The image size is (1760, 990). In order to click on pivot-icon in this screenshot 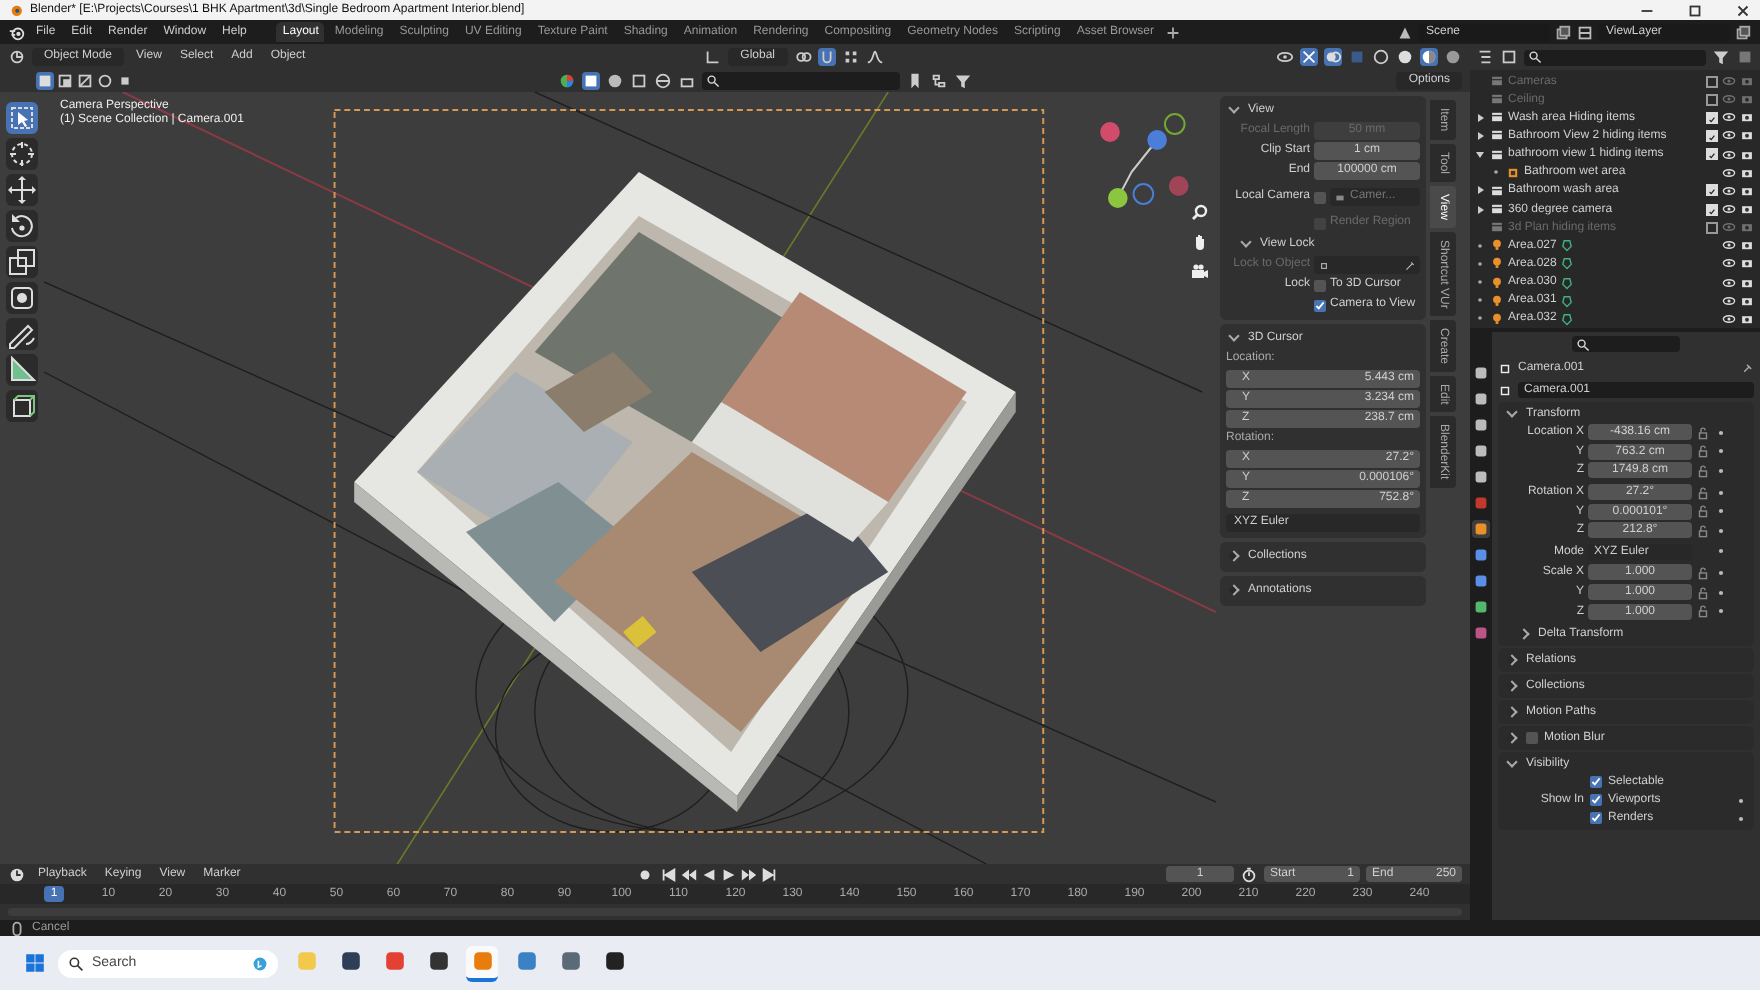, I will do `click(802, 56)`.